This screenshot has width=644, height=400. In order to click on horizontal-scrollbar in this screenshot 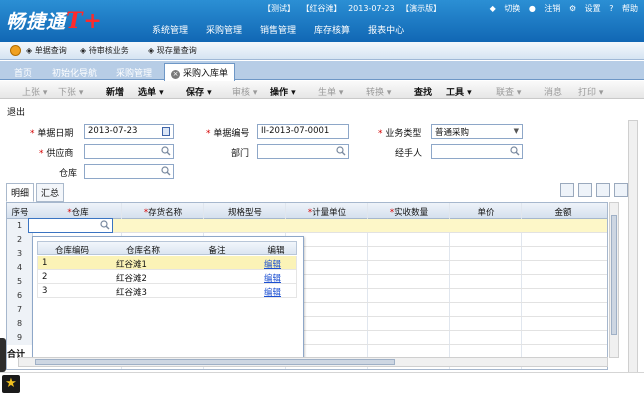, I will do `click(313, 362)`.